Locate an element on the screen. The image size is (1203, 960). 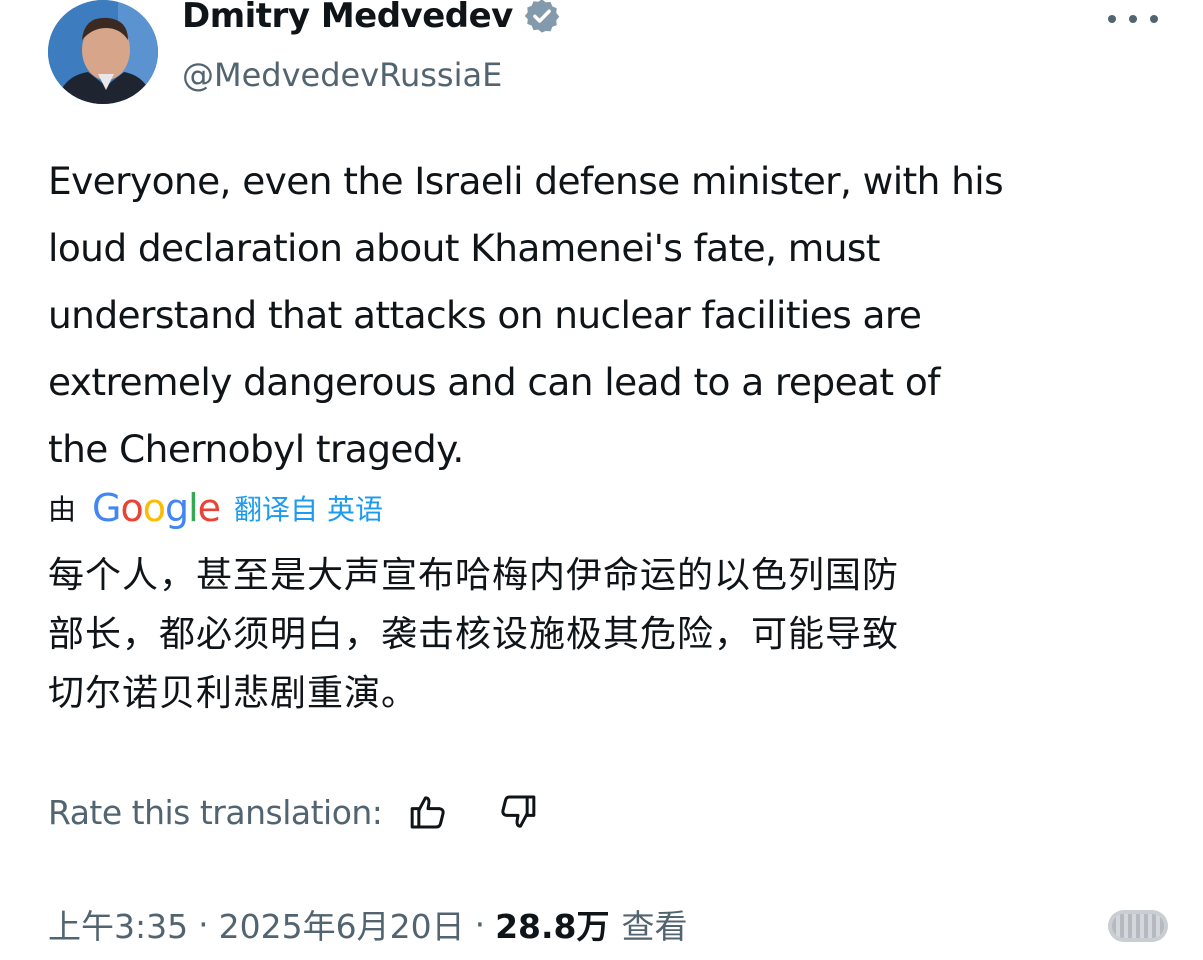
translation-text-line: 每个人，甚至是大声宣布哈梅内伊命运的以色列国防 is located at coordinates (474, 575).